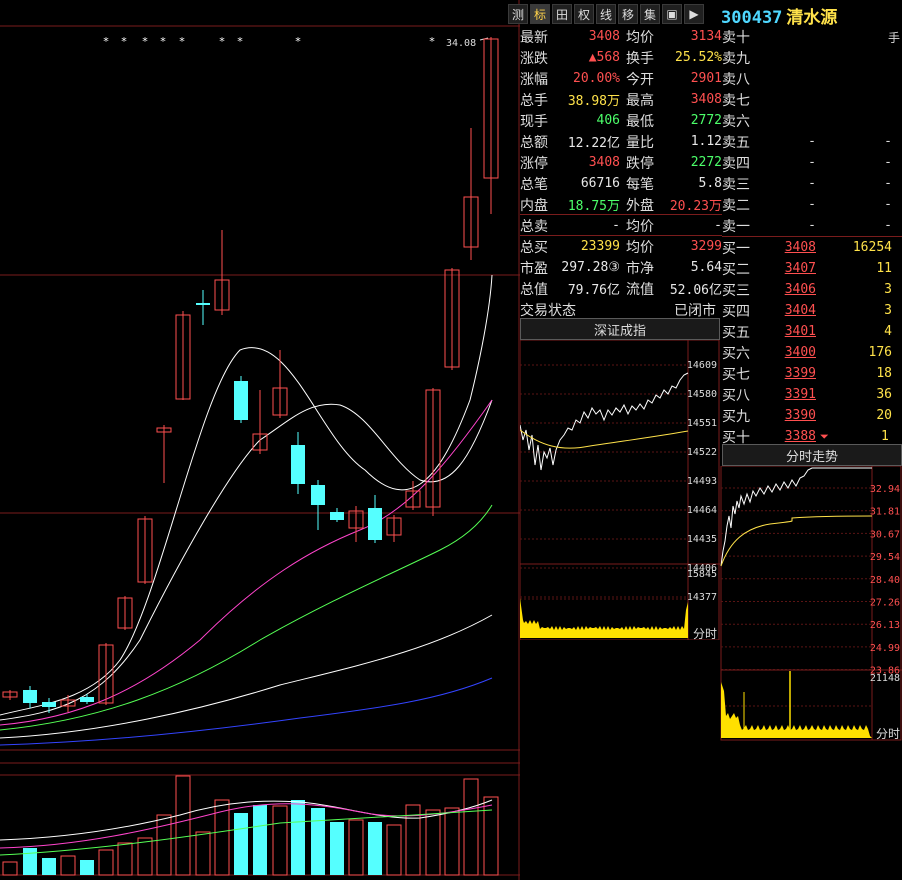  What do you see at coordinates (812, 120) in the screenshot?
I see `sell-level: 卖六` at bounding box center [812, 120].